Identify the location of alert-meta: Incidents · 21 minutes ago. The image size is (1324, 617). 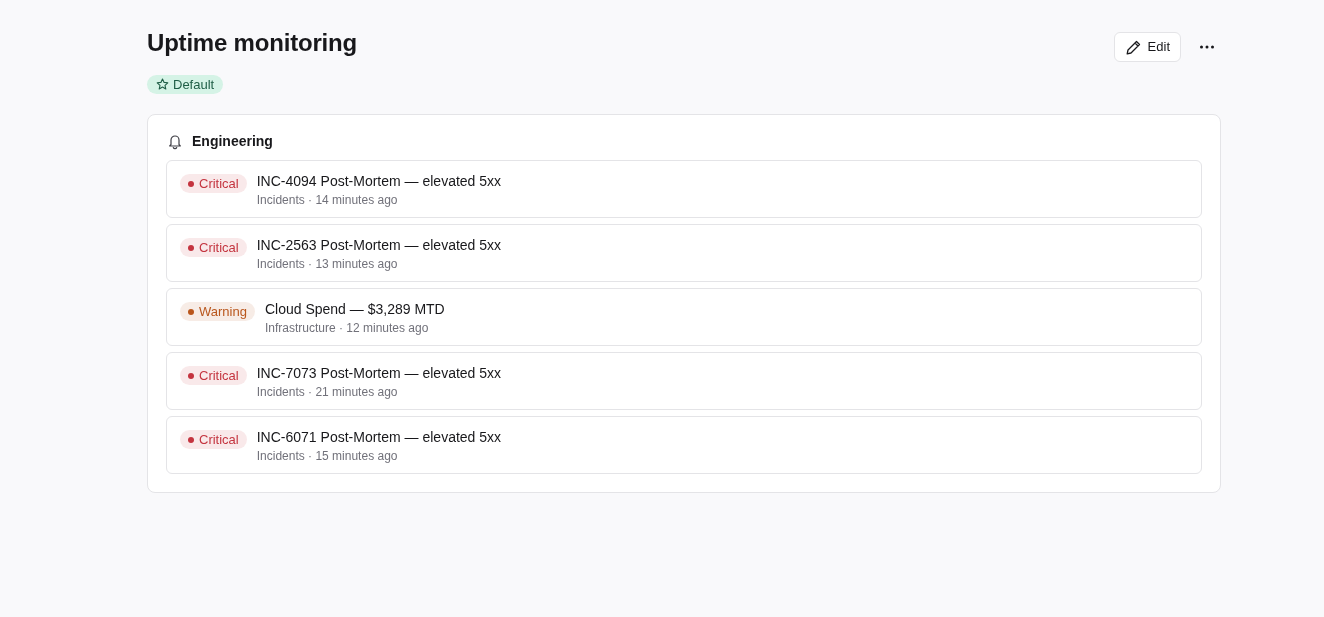
(327, 392).